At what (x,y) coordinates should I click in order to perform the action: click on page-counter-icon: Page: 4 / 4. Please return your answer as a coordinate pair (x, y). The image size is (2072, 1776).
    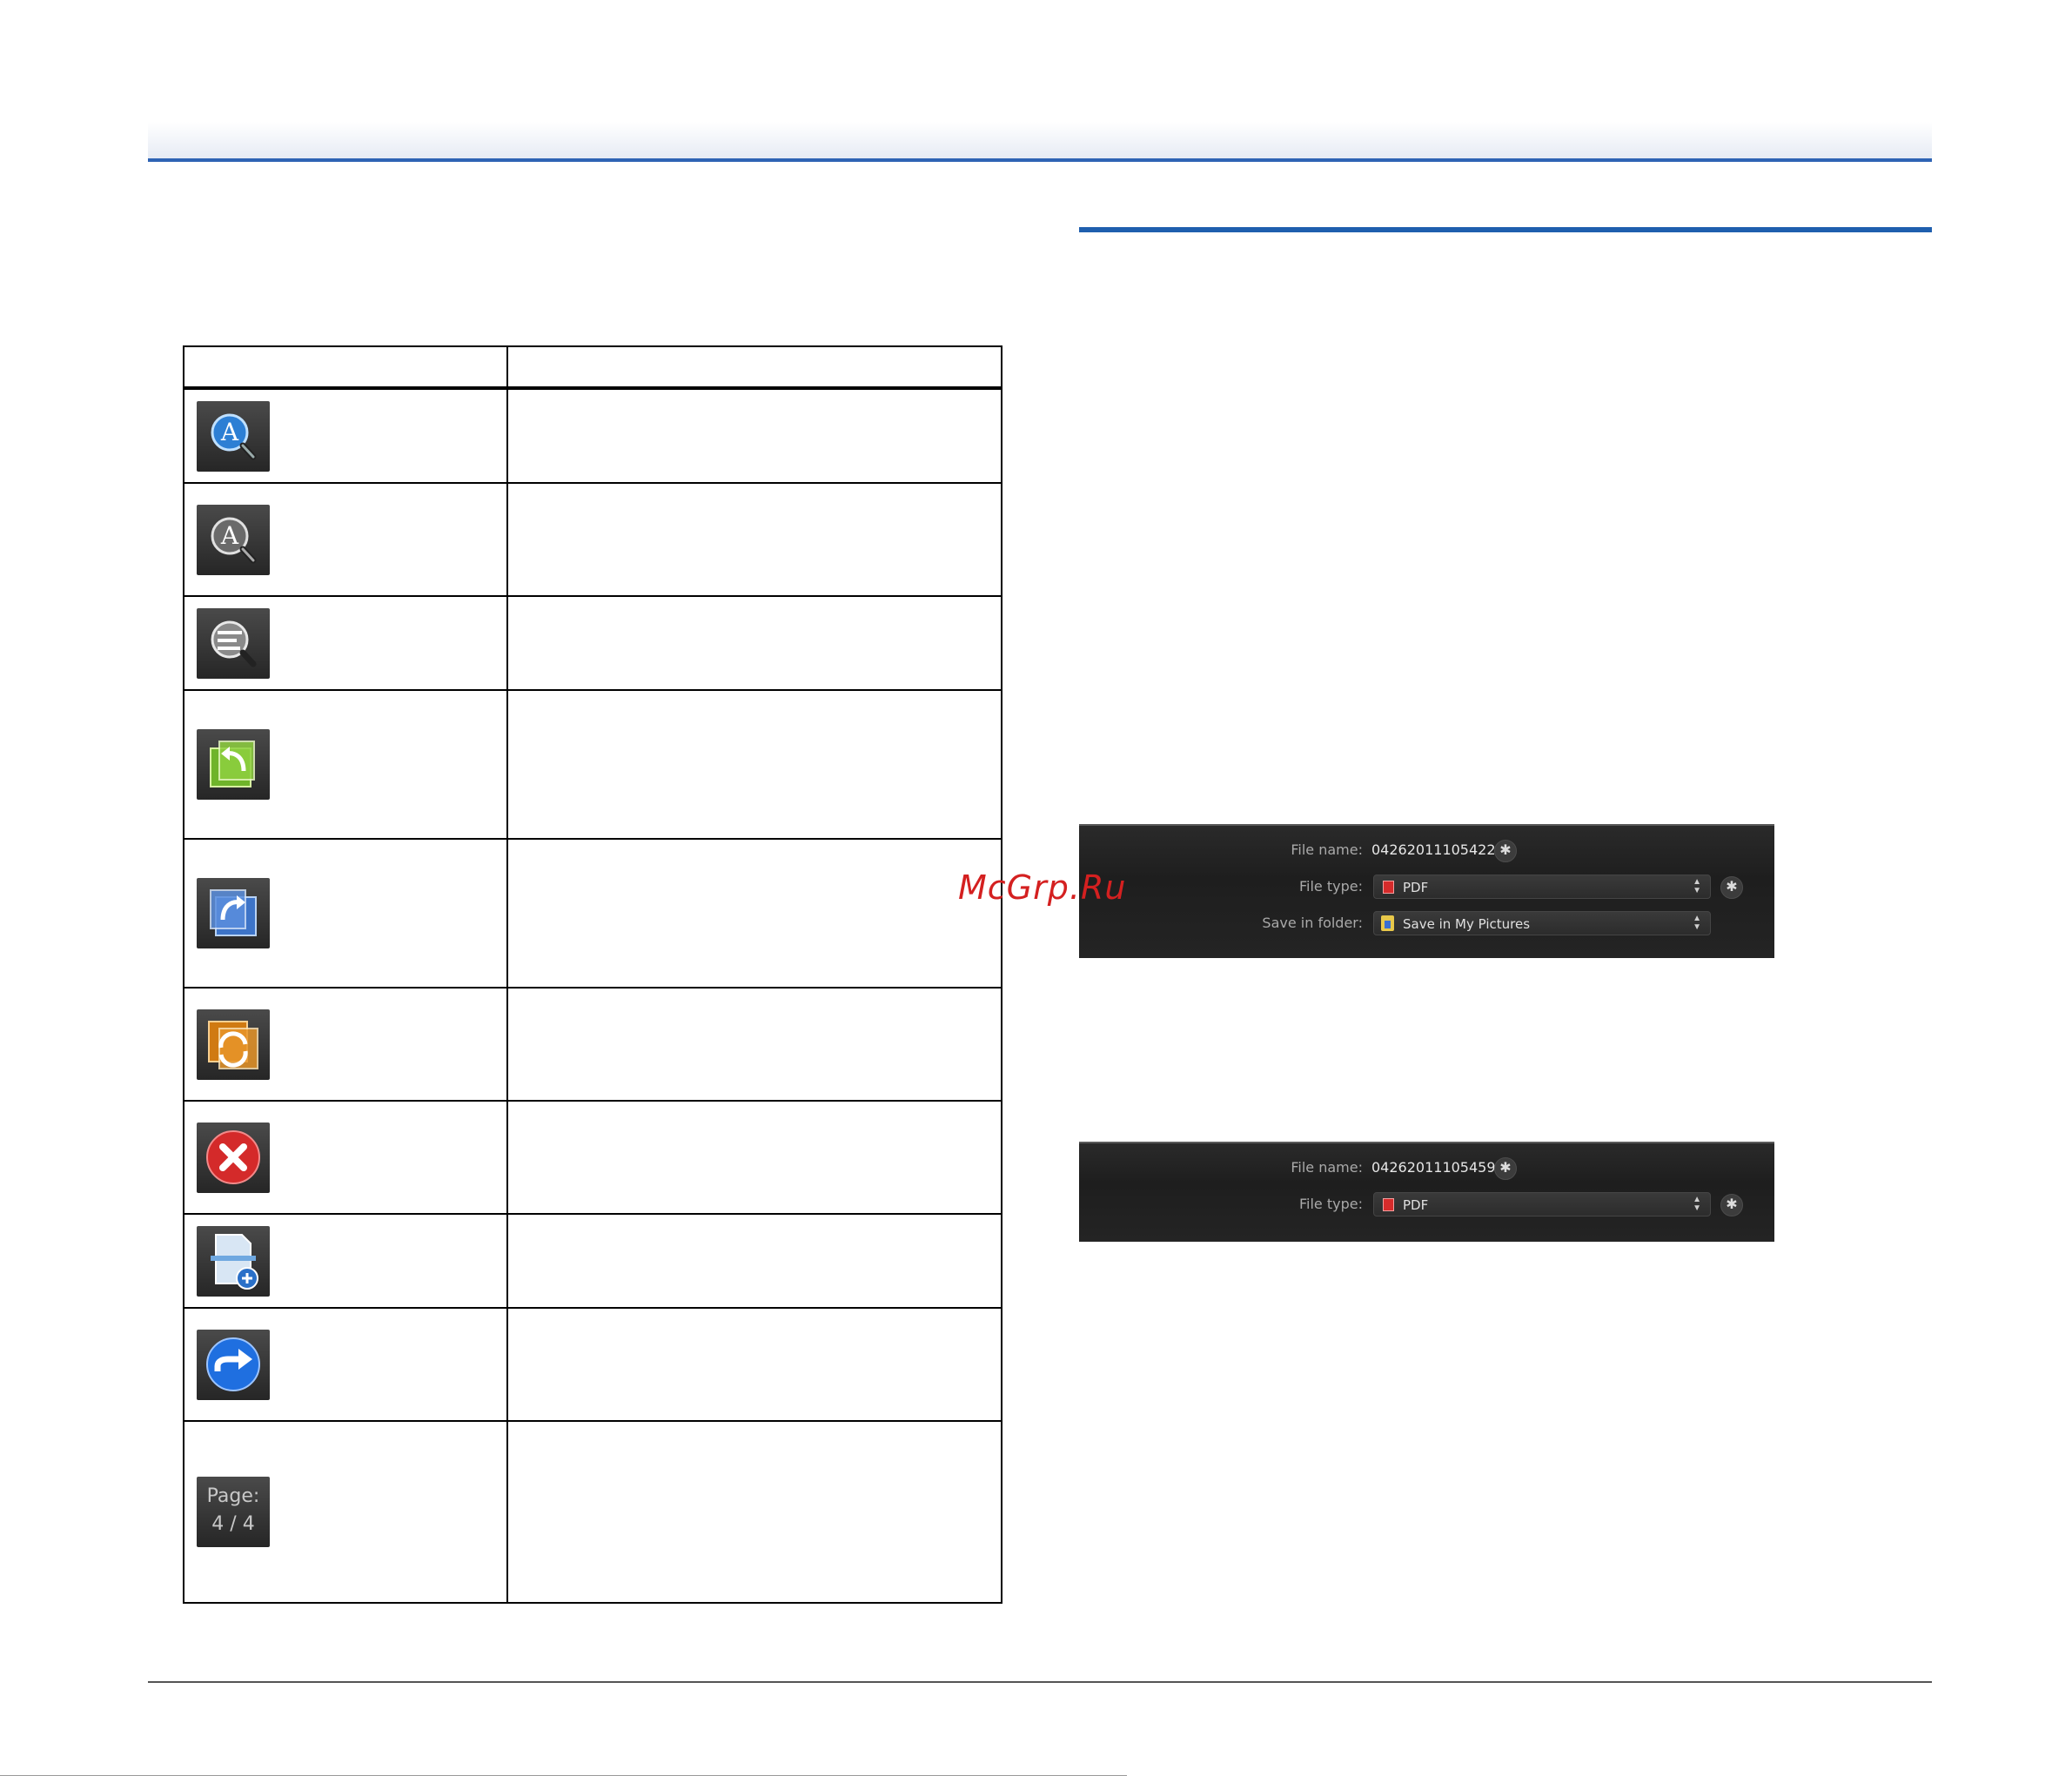
    Looking at the image, I should click on (233, 1512).